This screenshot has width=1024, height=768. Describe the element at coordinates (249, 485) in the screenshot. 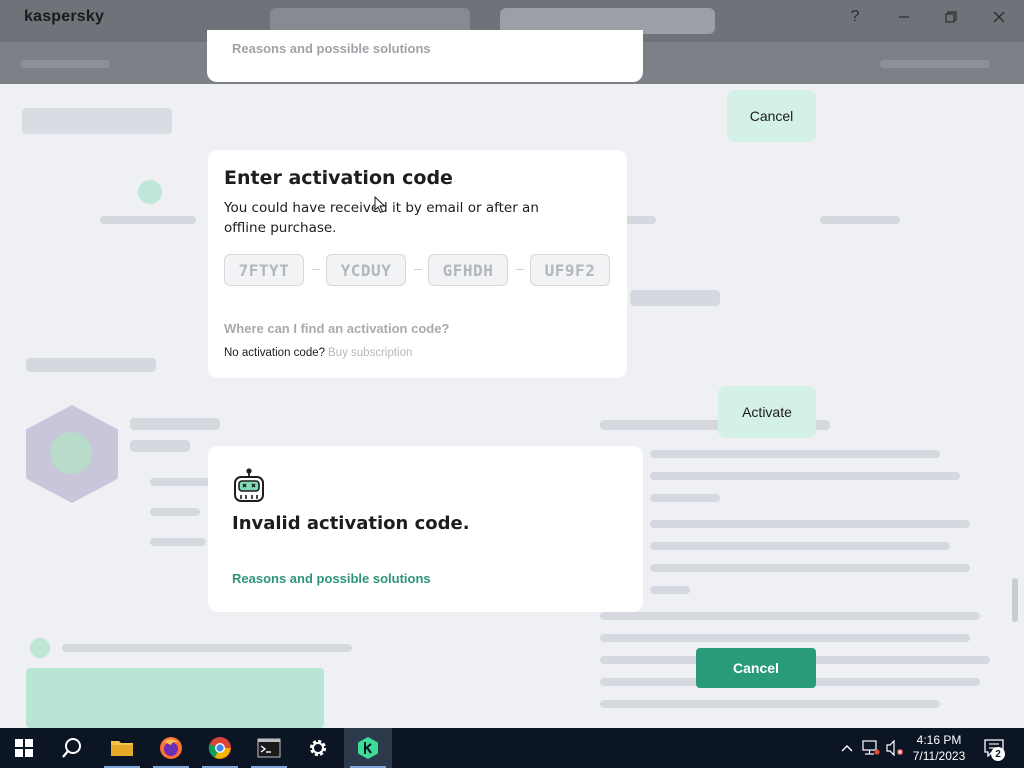

I see `robot-icon` at that location.